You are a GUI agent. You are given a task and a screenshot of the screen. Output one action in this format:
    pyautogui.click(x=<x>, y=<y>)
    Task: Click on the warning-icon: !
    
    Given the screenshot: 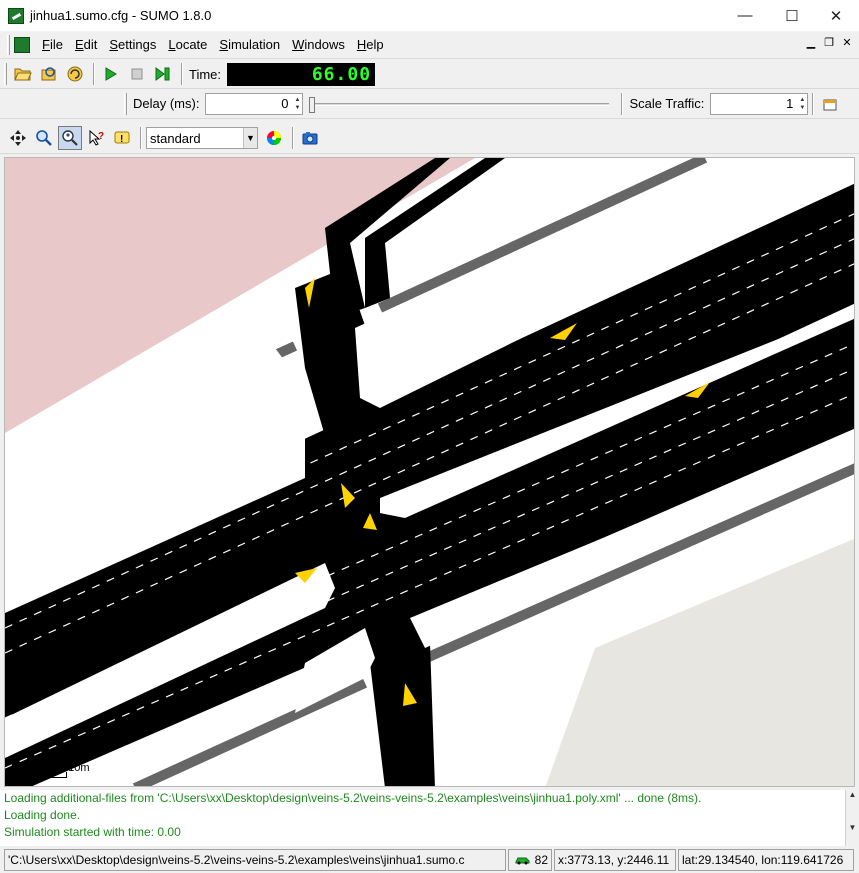 What is the action you would take?
    pyautogui.click(x=122, y=138)
    